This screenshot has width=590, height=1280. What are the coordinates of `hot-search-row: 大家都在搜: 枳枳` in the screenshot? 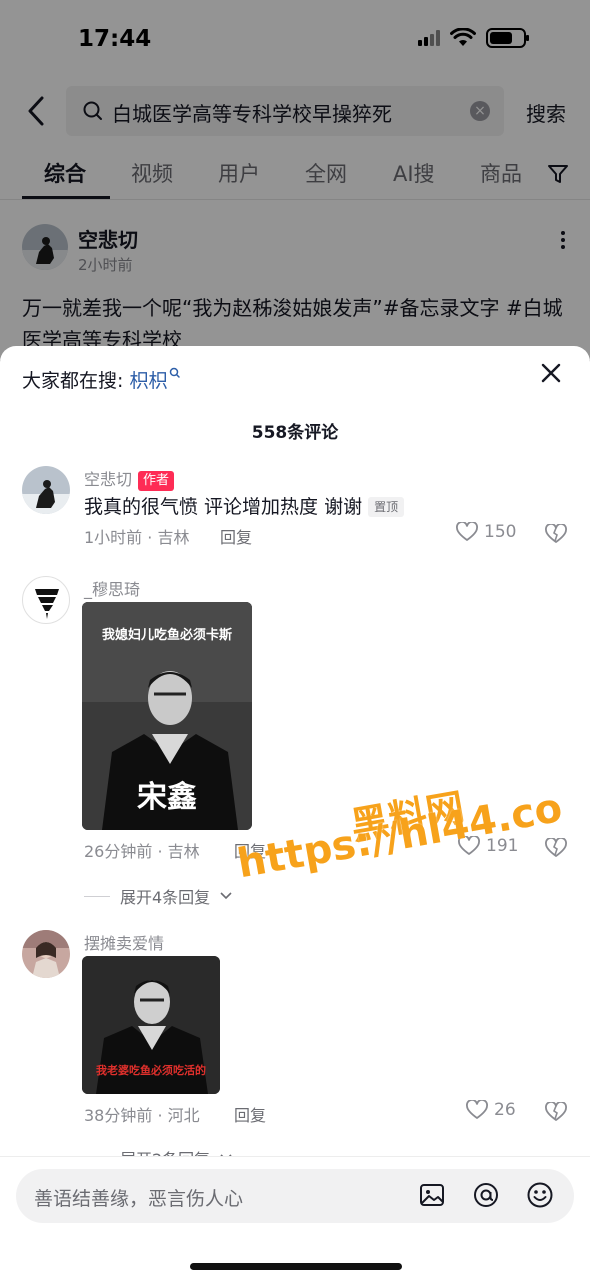 It's located at (101, 379).